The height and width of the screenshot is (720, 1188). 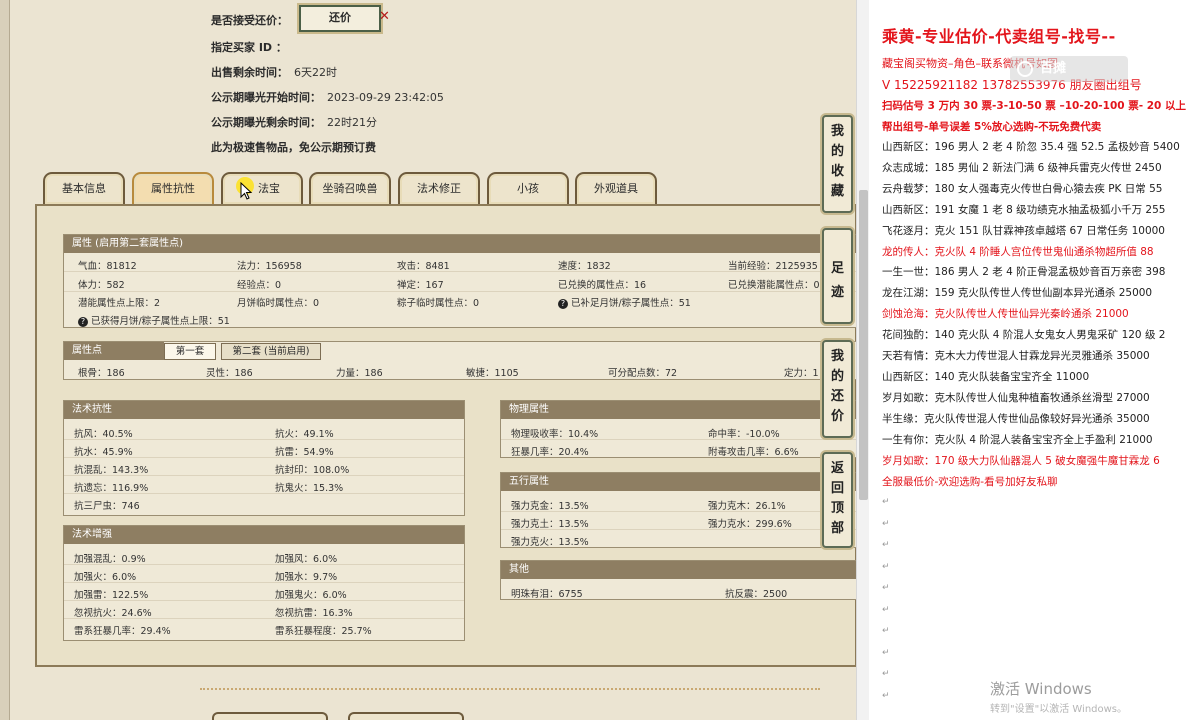 What do you see at coordinates (678, 580) in the screenshot?
I see `other-section: 其他 明珠有泪：6755 抗反震：2500` at bounding box center [678, 580].